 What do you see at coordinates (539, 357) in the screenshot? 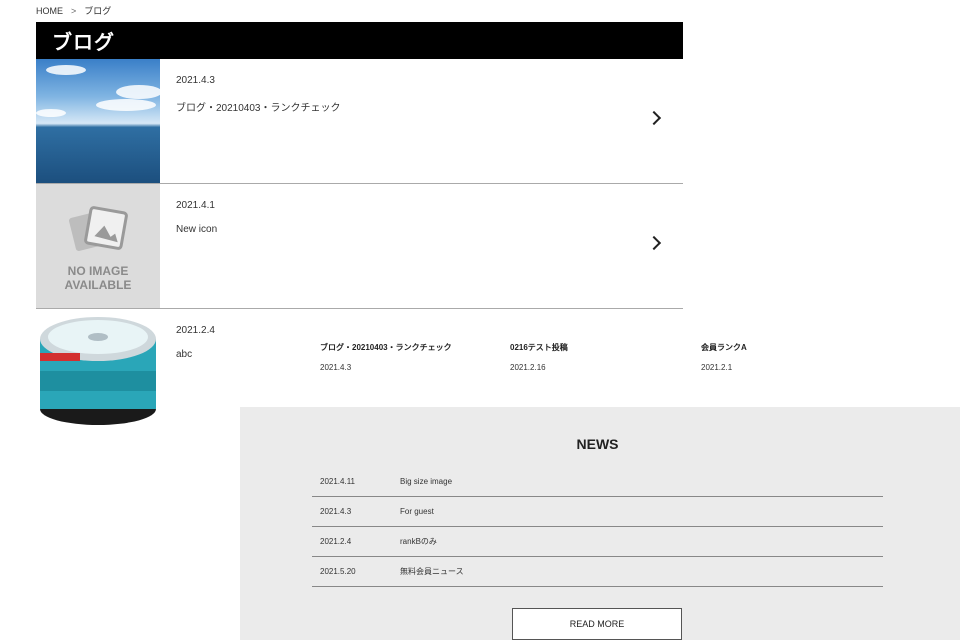
I see `related-post-item: 0216テスト投稿 2021.2.16` at bounding box center [539, 357].